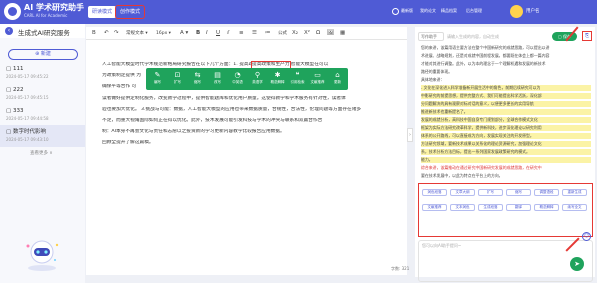 The height and width of the screenshot is (283, 597). I want to click on shrink-icon: ⇆, so click(197, 75).